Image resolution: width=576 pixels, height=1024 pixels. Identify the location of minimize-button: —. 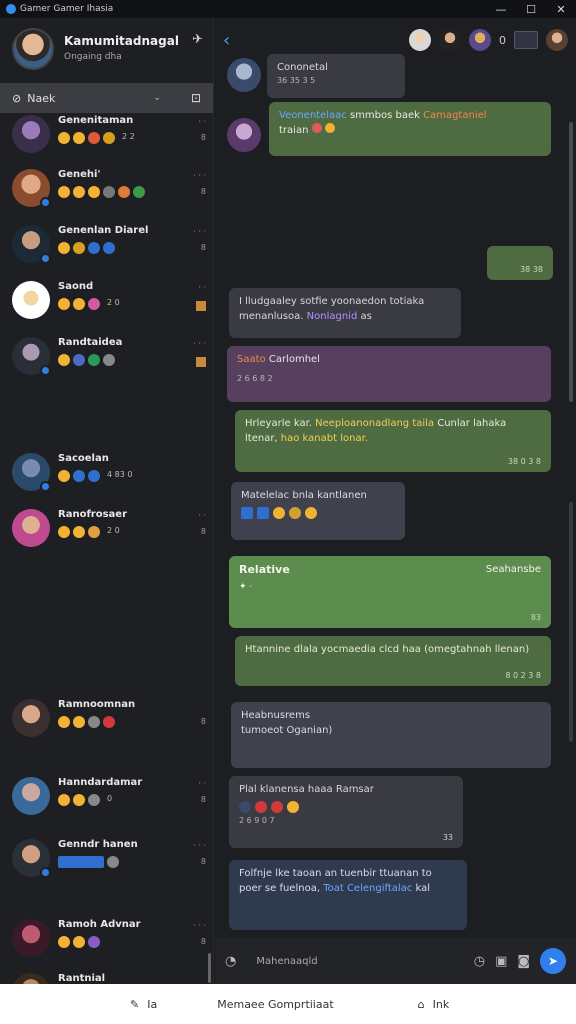
(501, 9).